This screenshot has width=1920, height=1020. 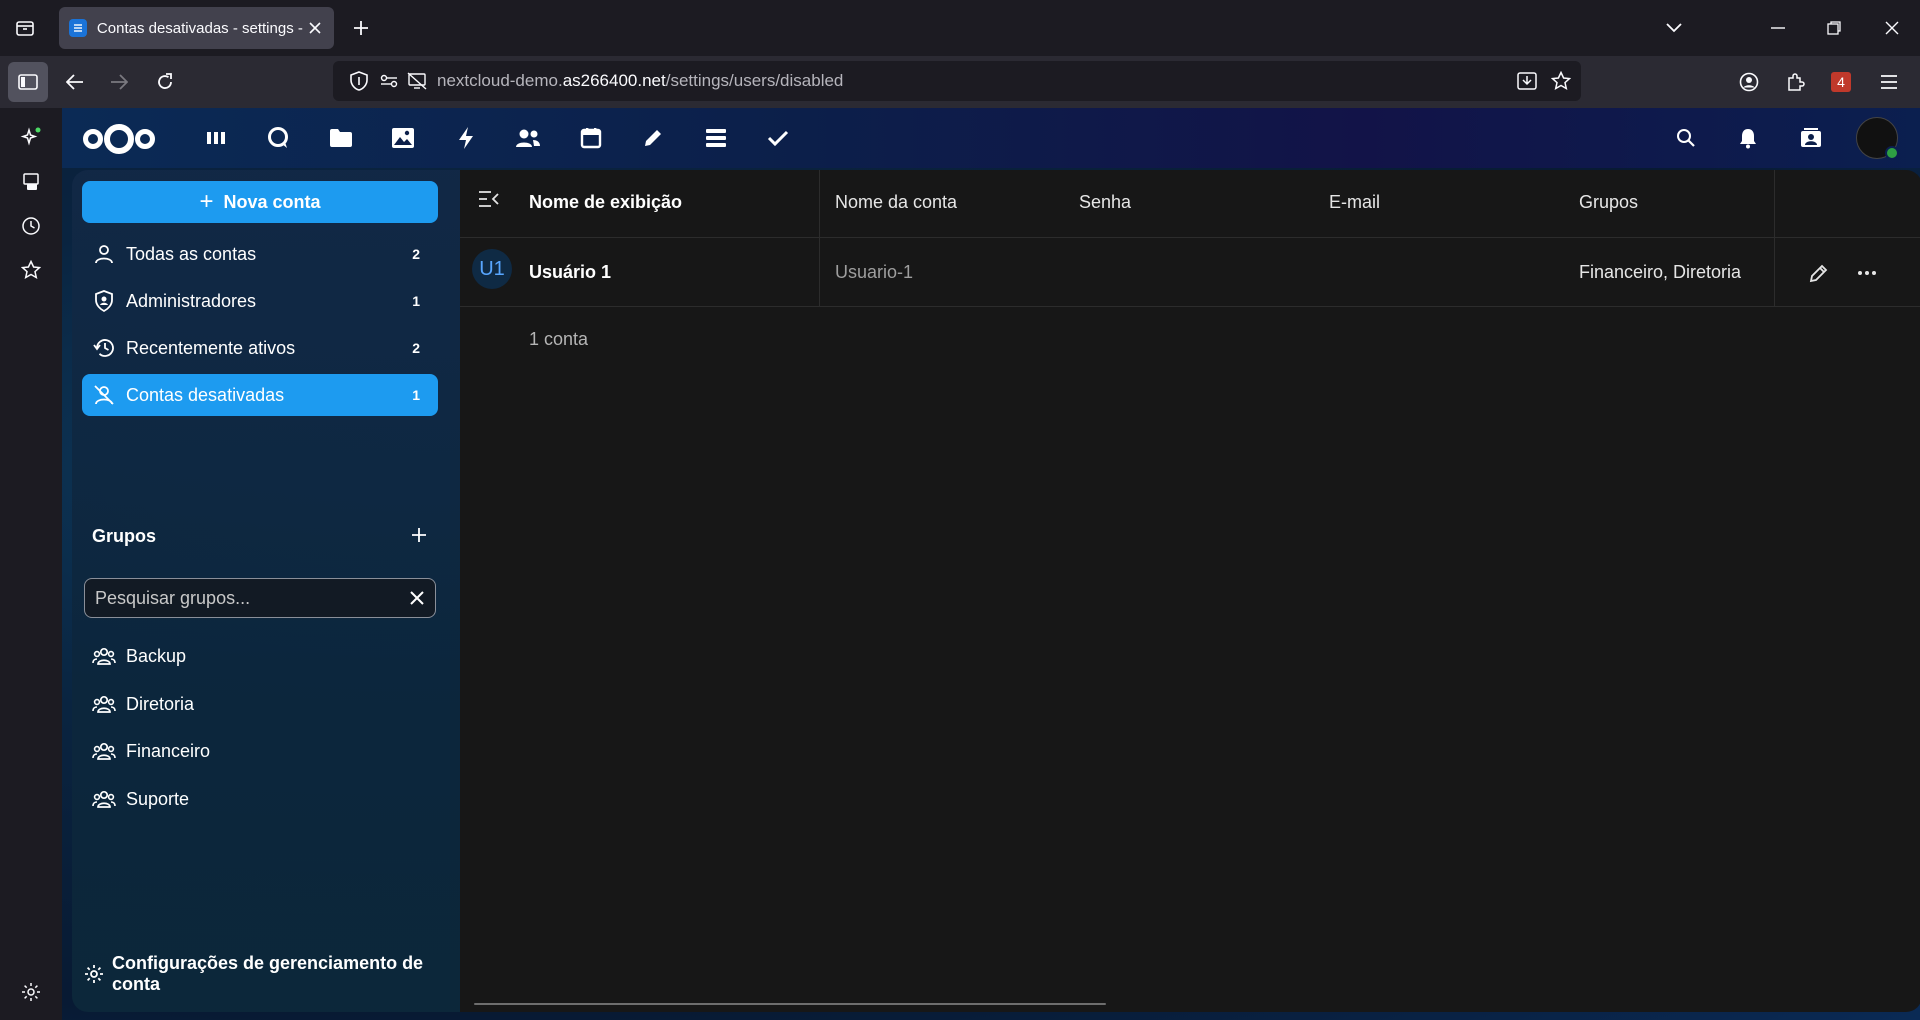 What do you see at coordinates (205, 394) in the screenshot?
I see `nav-item-label: Contas desativadas` at bounding box center [205, 394].